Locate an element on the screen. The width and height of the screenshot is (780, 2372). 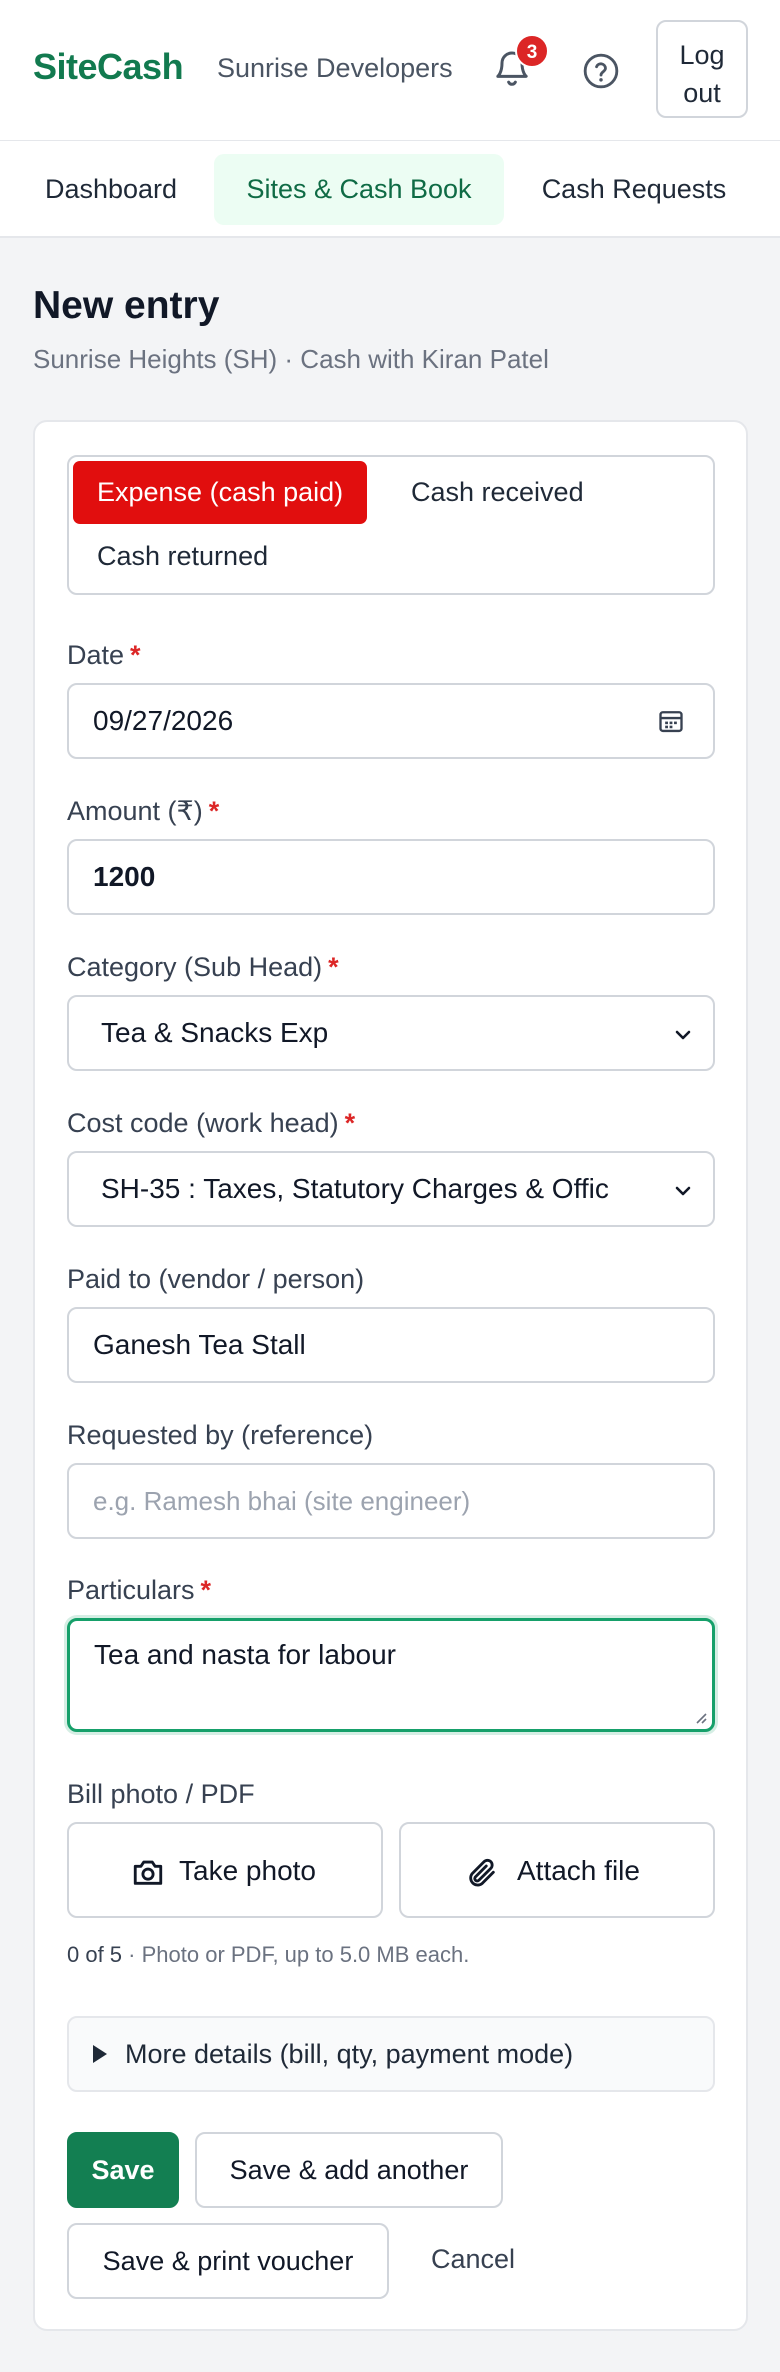
organization-name: Sunrise Developers is located at coordinates (335, 68).